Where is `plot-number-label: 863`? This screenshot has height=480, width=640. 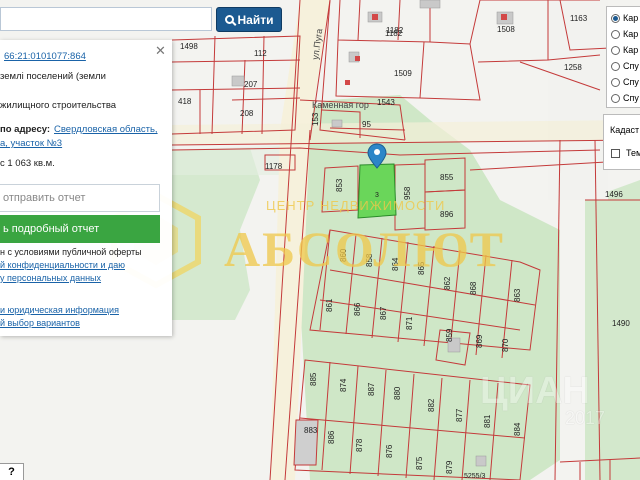 plot-number-label: 863 is located at coordinates (517, 295).